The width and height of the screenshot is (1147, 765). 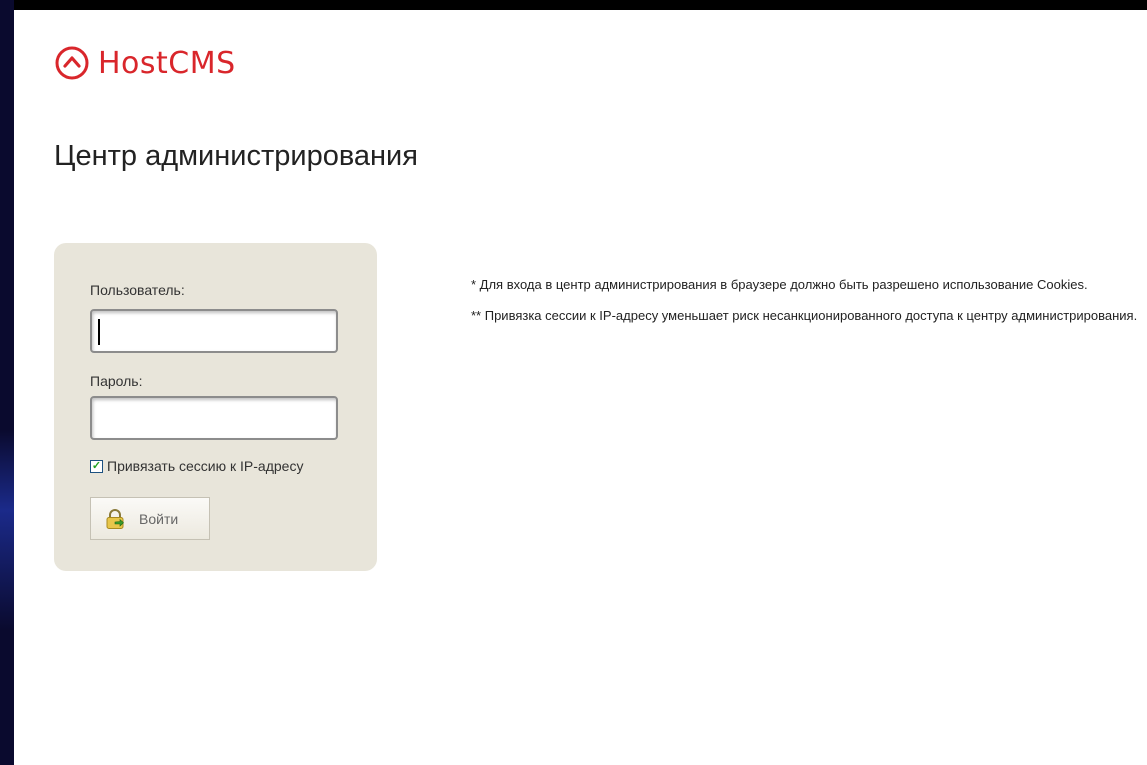 What do you see at coordinates (214, 331) in the screenshot?
I see `username-input` at bounding box center [214, 331].